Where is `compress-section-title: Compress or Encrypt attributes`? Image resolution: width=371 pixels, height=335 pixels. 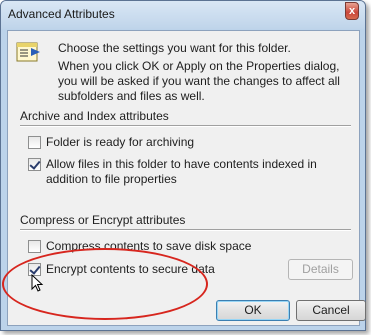 compress-section-title: Compress or Encrypt attributes is located at coordinates (103, 220).